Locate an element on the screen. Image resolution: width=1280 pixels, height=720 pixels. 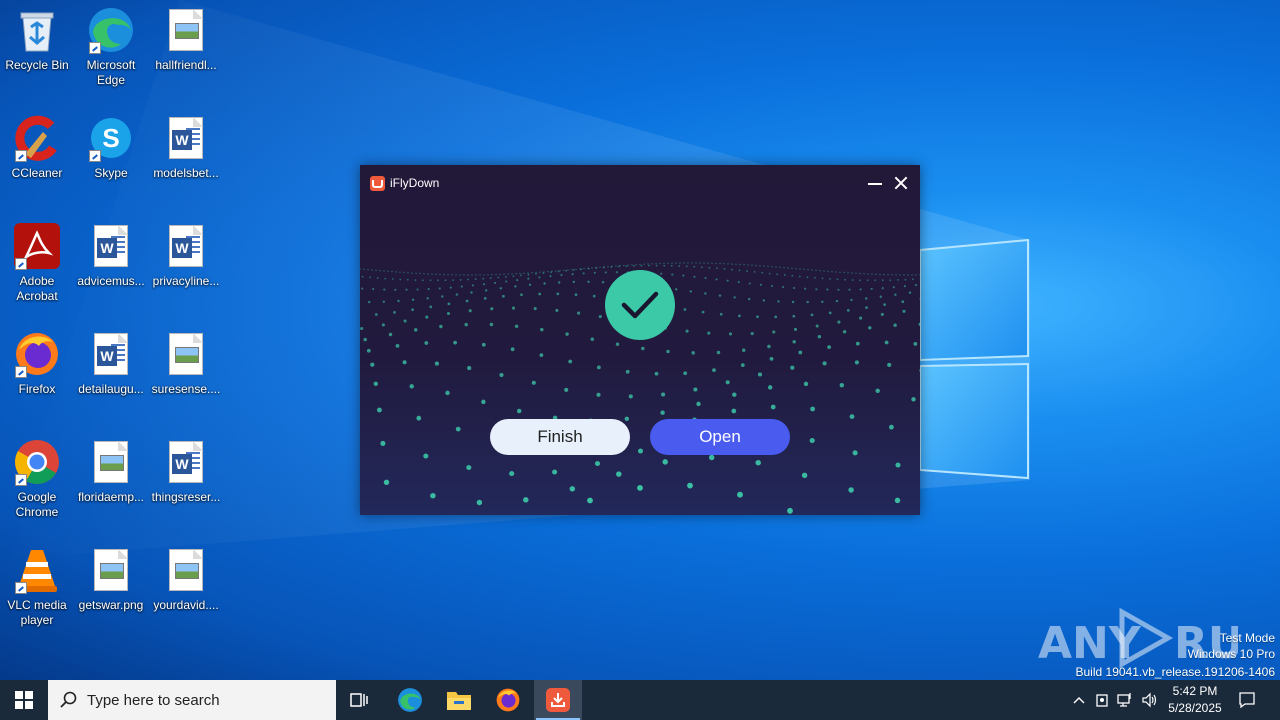
taskbar-edge is located at coordinates (410, 700).